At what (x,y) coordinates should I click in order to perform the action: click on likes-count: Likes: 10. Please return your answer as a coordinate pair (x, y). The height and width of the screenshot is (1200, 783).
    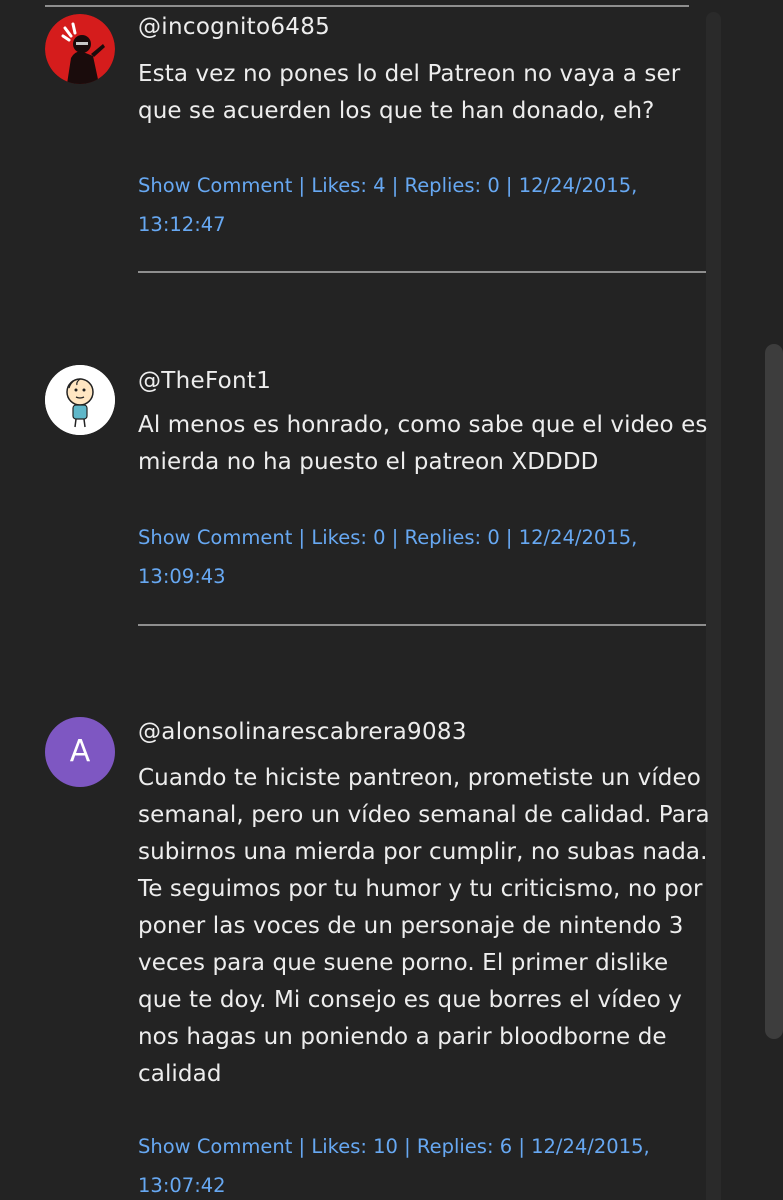
    Looking at the image, I should click on (354, 1146).